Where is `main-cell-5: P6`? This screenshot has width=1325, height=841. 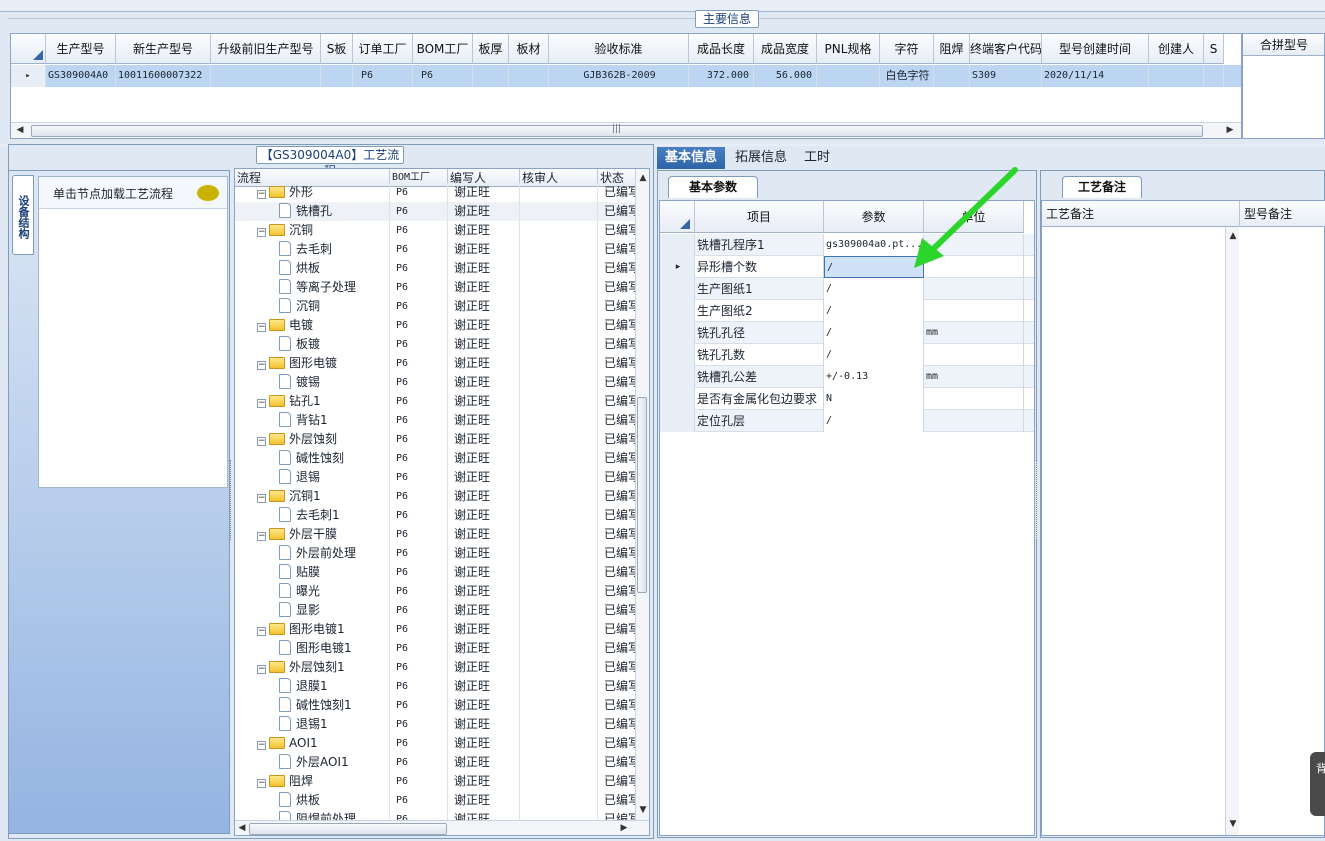 main-cell-5: P6 is located at coordinates (443, 76).